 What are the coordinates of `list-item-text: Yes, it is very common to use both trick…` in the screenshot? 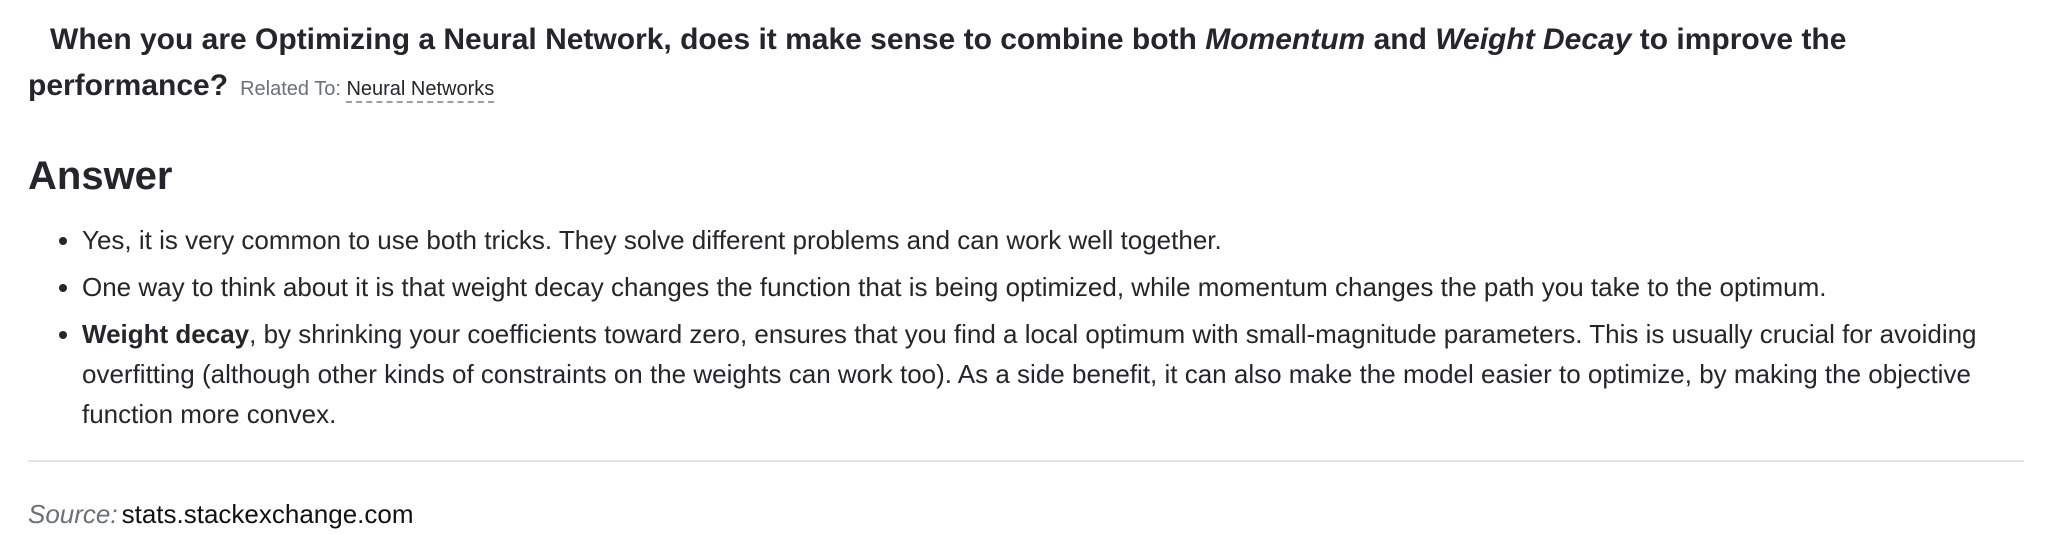 It's located at (652, 240).